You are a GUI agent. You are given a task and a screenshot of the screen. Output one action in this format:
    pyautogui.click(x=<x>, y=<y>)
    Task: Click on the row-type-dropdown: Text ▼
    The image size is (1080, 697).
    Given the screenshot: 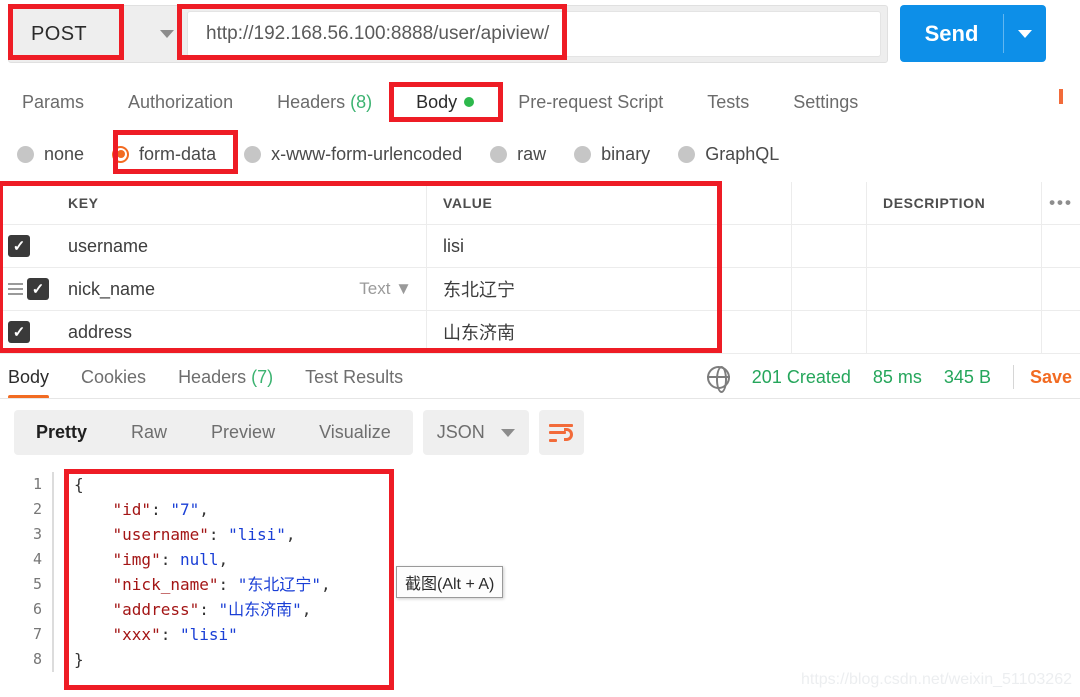 What is the action you would take?
    pyautogui.click(x=385, y=289)
    